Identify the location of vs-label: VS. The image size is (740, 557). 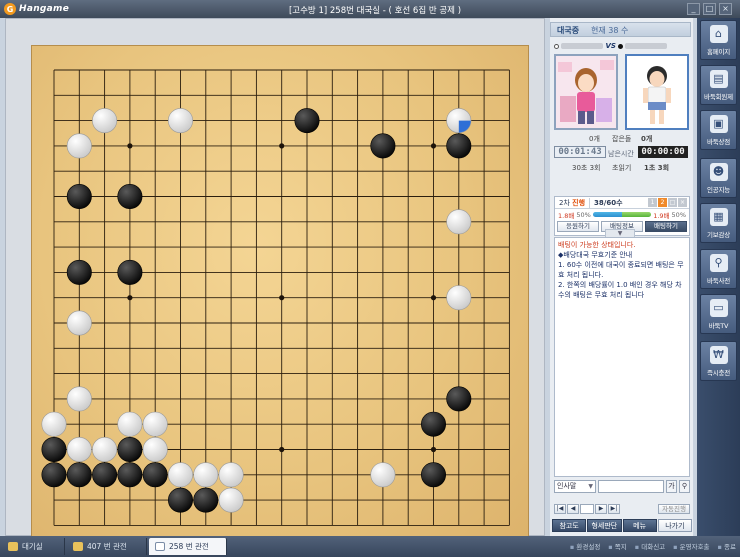
(610, 46).